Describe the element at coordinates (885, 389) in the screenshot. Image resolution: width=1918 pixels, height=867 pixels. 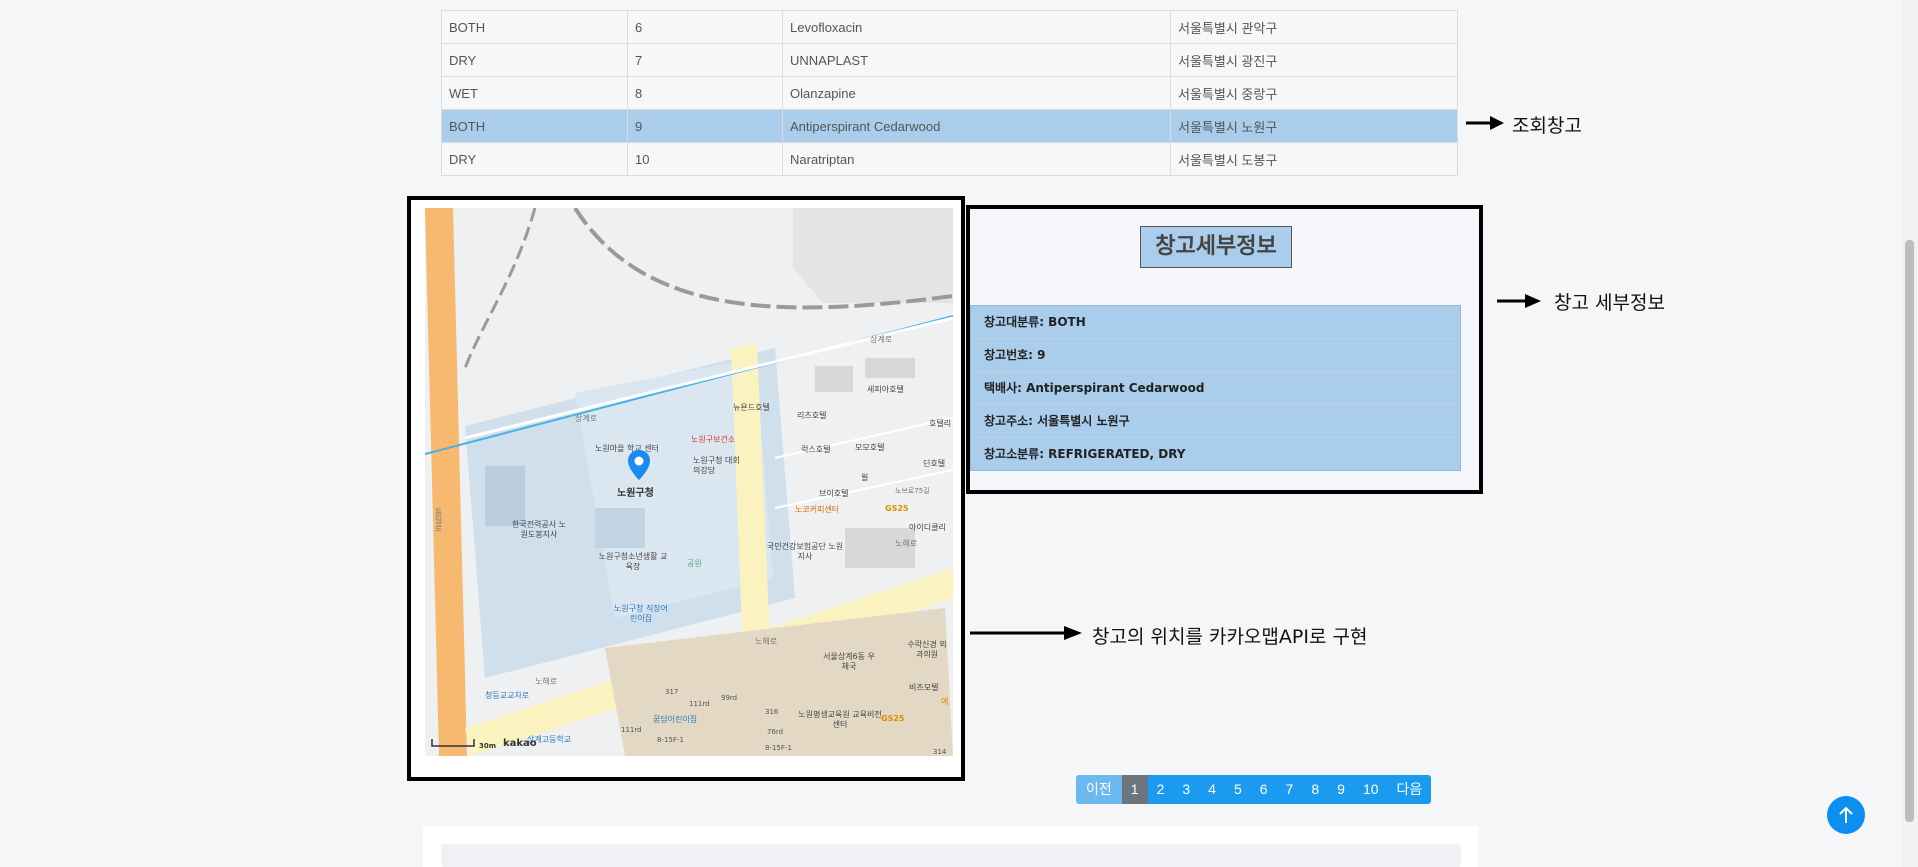
I see `map-poi-label: 세피아호텔` at that location.